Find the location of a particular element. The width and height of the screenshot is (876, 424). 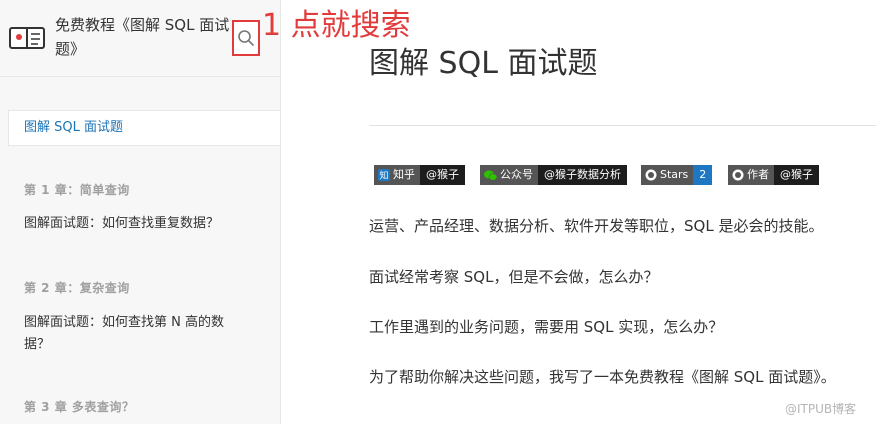

badge-zhihu: 知知乎 @猴子 is located at coordinates (419, 175).